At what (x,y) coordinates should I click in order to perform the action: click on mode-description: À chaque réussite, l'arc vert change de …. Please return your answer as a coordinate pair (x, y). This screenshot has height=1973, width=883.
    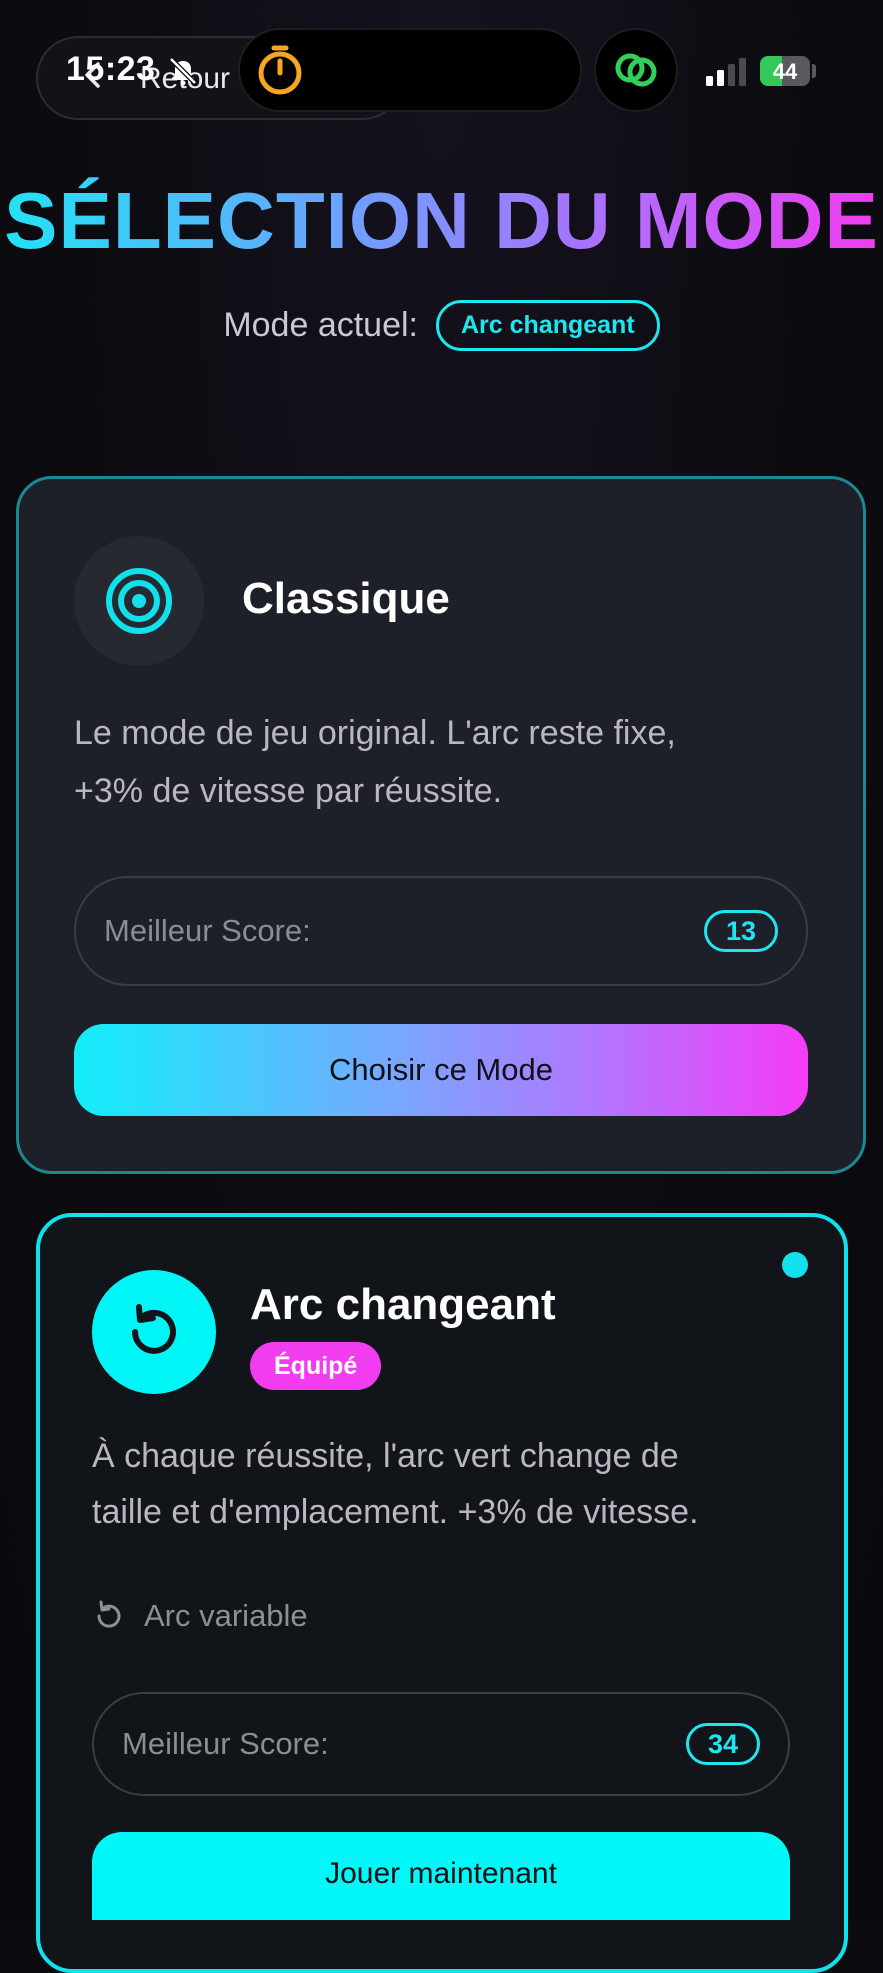
    Looking at the image, I should click on (395, 1484).